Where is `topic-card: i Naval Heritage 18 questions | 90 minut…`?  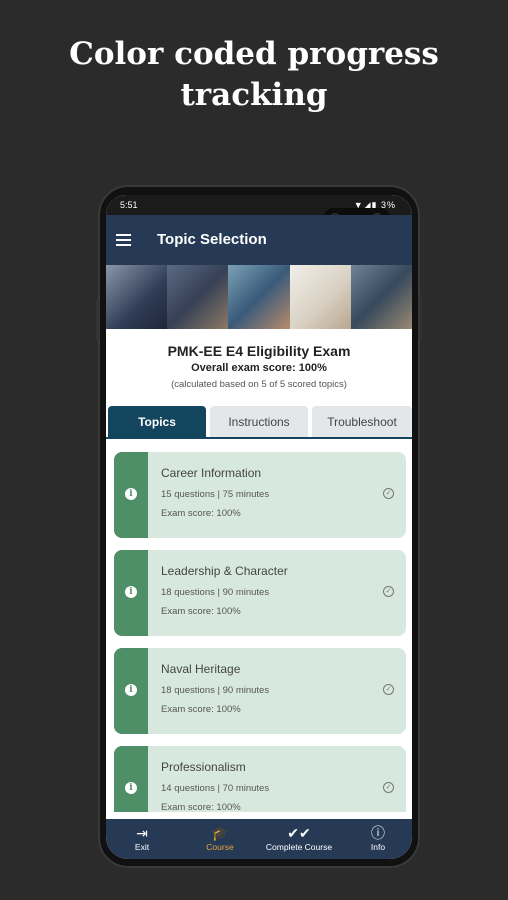 topic-card: i Naval Heritage 18 questions | 90 minut… is located at coordinates (260, 691).